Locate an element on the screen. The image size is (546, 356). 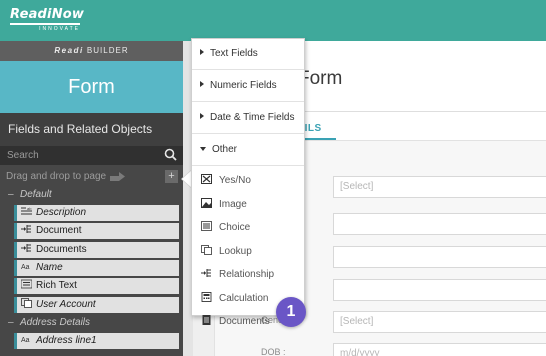
field-category: Numeric Fields is located at coordinates (248, 86).